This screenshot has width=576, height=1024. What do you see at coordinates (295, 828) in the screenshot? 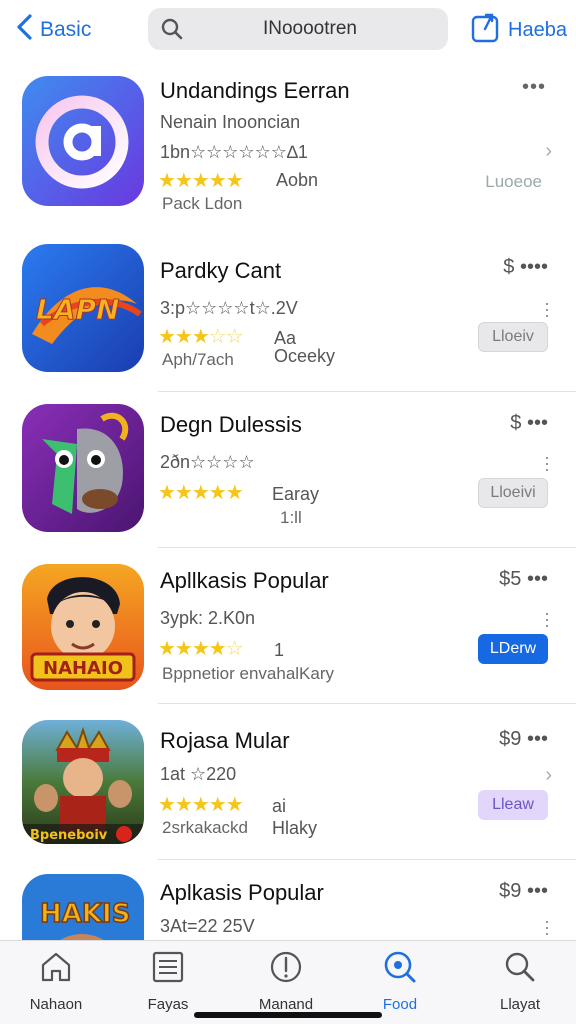
I see `app-meta-secondary: Hlaky` at bounding box center [295, 828].